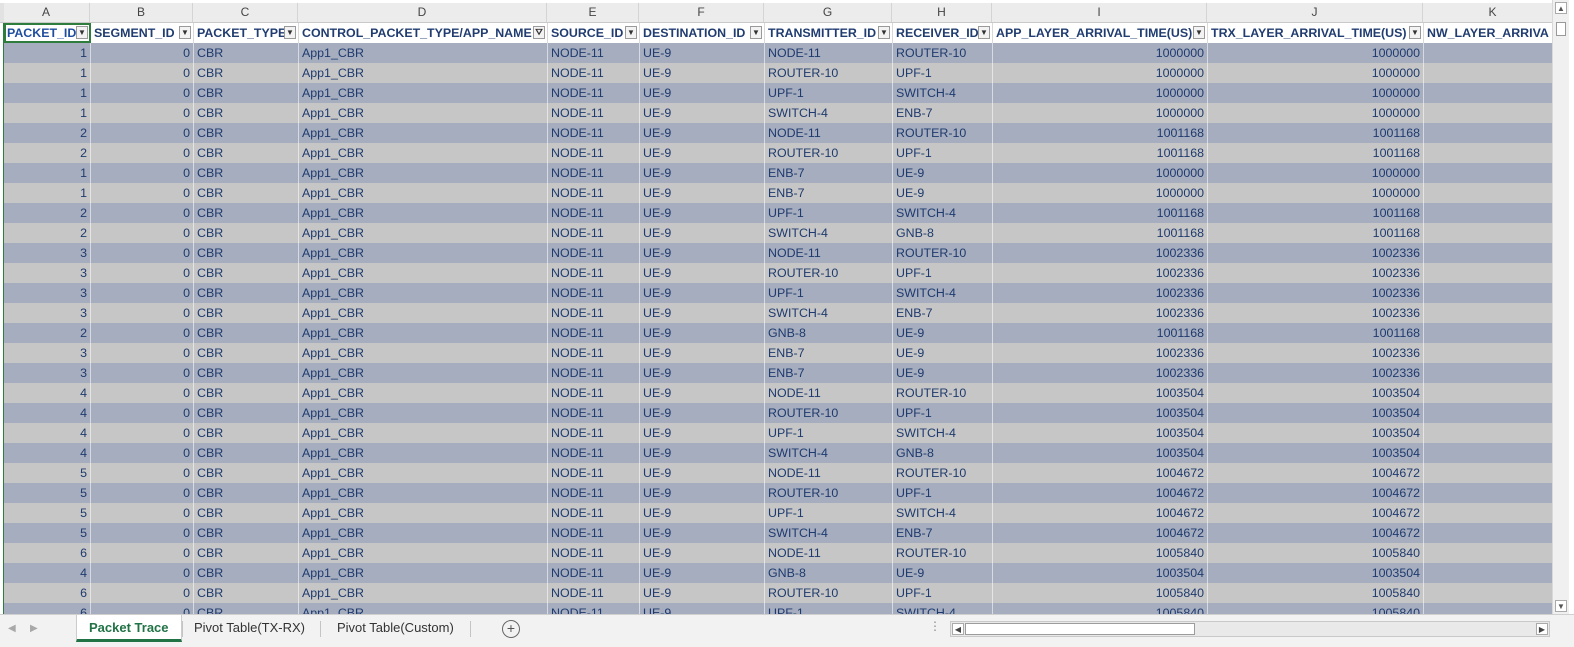  I want to click on vertical-scroll-thumb, so click(1561, 29).